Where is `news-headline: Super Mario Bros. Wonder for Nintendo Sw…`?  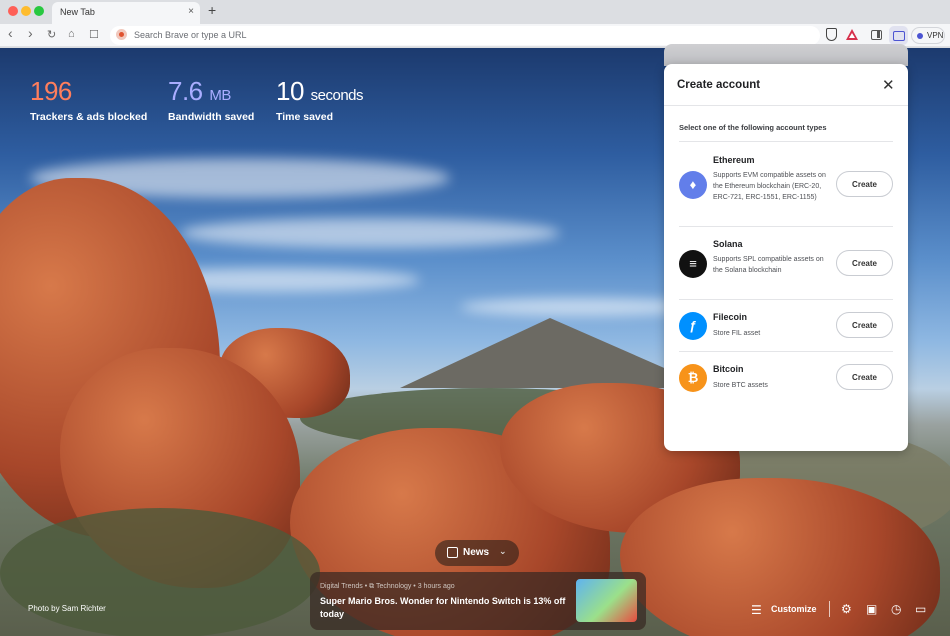
news-headline: Super Mario Bros. Wonder for Nintendo Sw… is located at coordinates (444, 608).